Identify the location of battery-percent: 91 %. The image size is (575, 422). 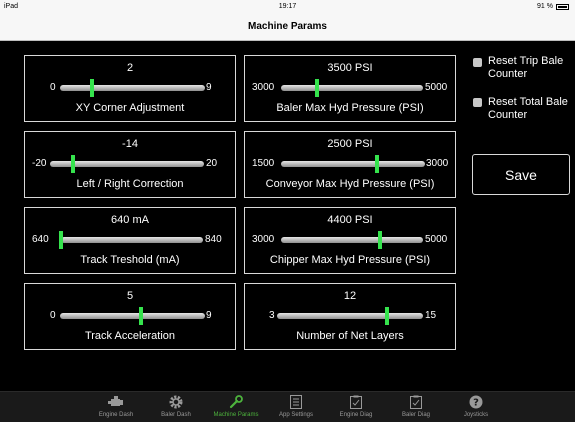
(545, 6).